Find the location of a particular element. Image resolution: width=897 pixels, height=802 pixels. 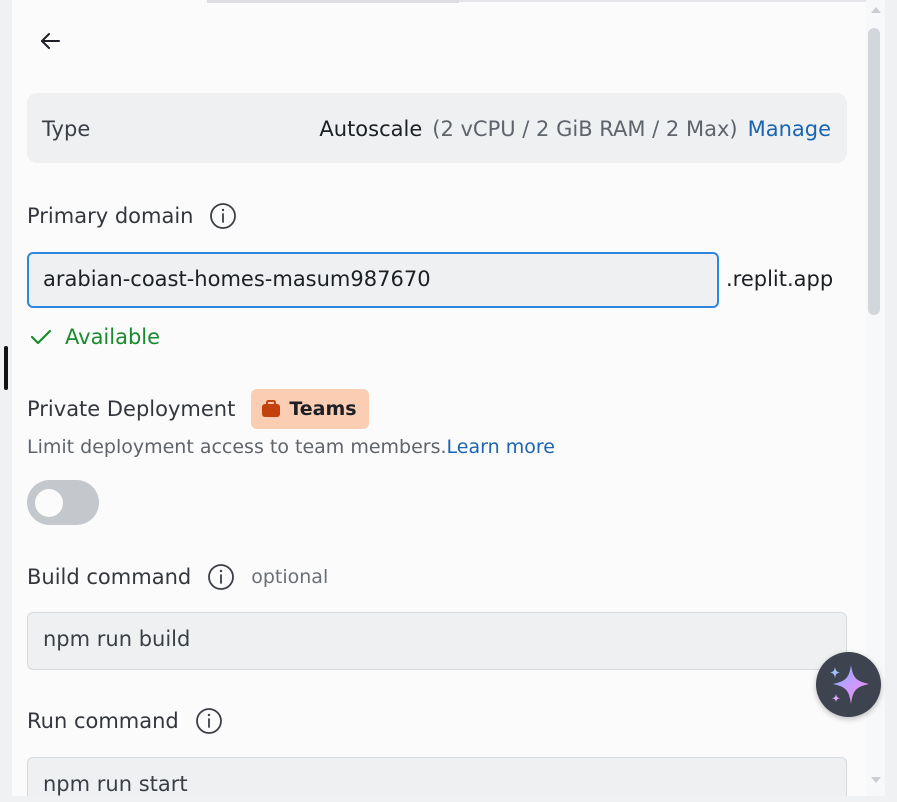

learn-more-link: Learn more is located at coordinates (501, 447).